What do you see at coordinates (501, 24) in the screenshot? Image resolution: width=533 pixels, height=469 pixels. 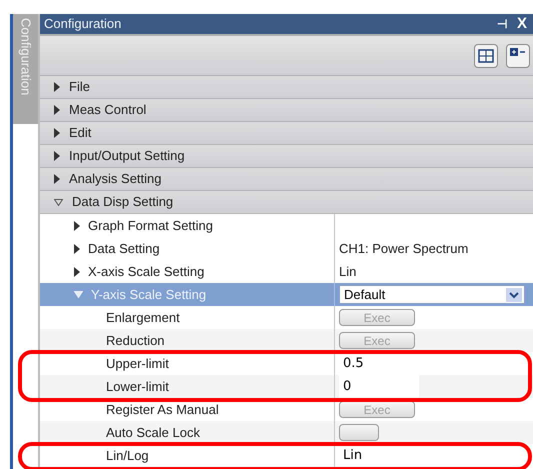 I see `pin-icon: ⊣` at bounding box center [501, 24].